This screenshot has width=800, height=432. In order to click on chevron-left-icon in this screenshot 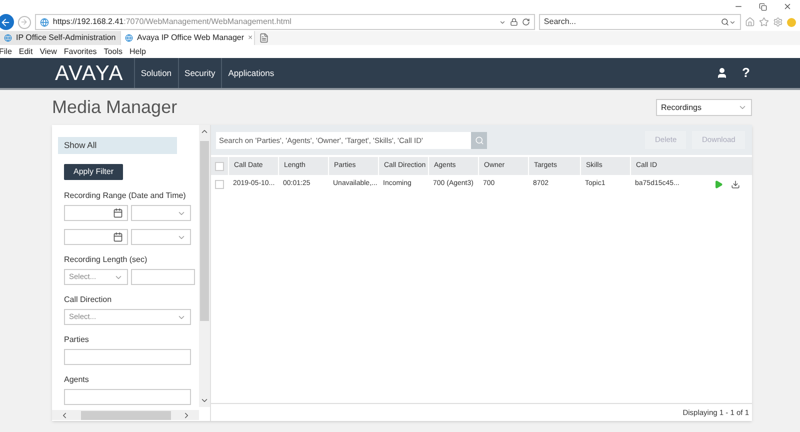, I will do `click(64, 415)`.